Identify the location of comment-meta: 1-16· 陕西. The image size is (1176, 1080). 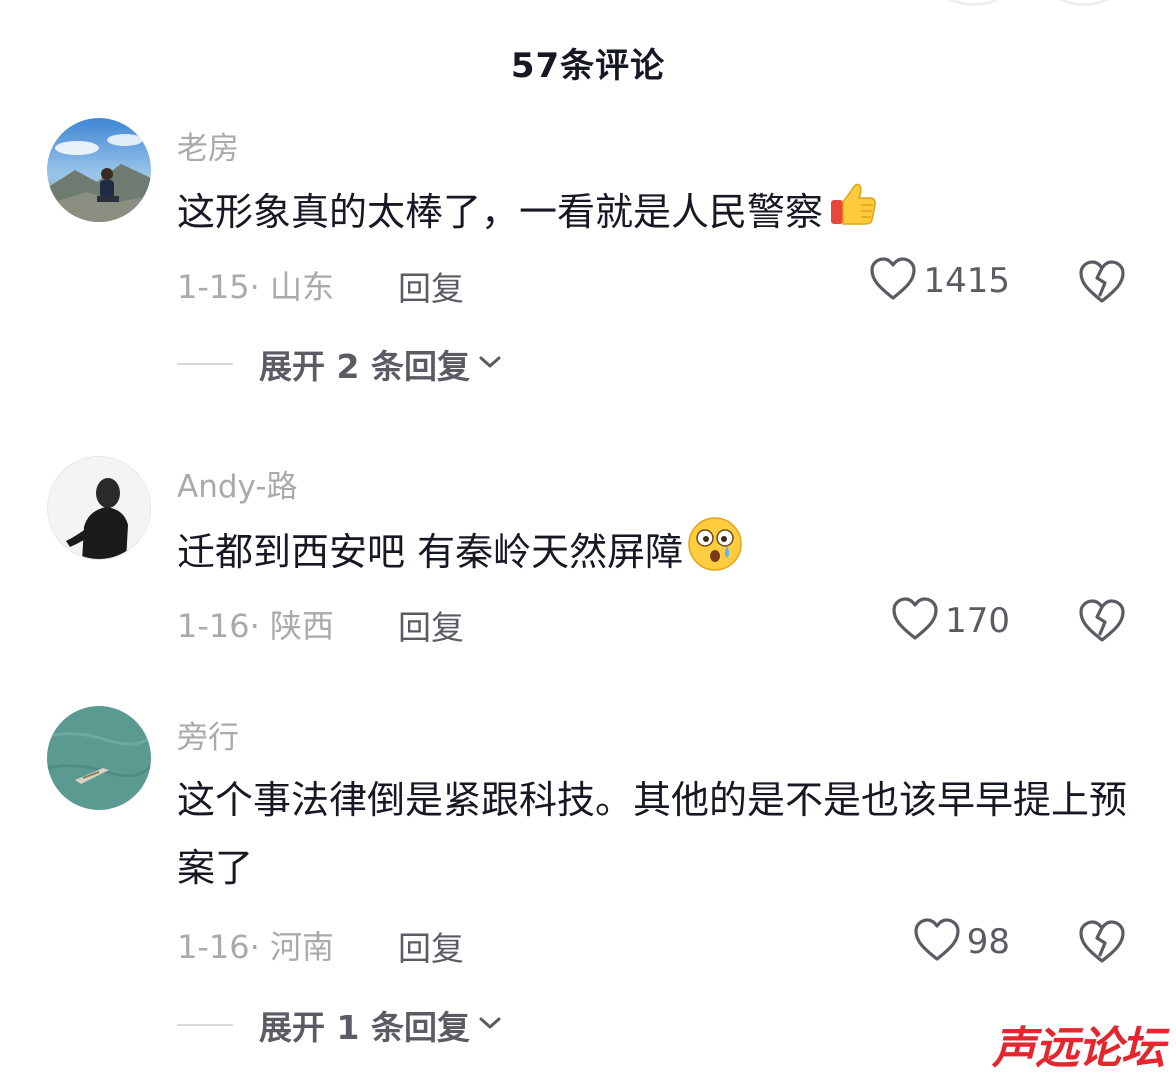
(255, 624).